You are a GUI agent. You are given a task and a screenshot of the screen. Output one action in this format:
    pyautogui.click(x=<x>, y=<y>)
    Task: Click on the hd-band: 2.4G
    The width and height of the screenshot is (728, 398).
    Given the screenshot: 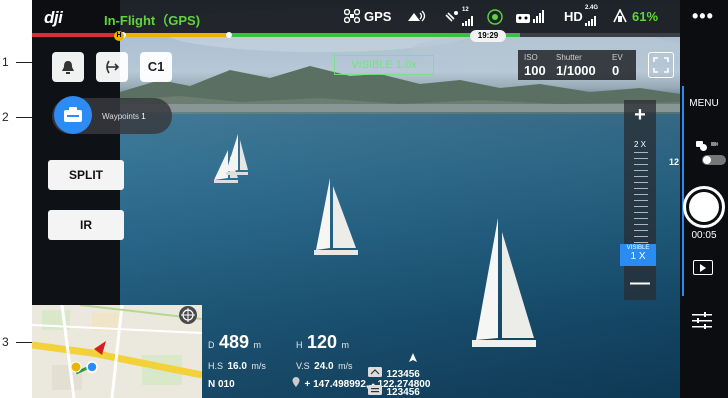 What is the action you would take?
    pyautogui.click(x=592, y=8)
    